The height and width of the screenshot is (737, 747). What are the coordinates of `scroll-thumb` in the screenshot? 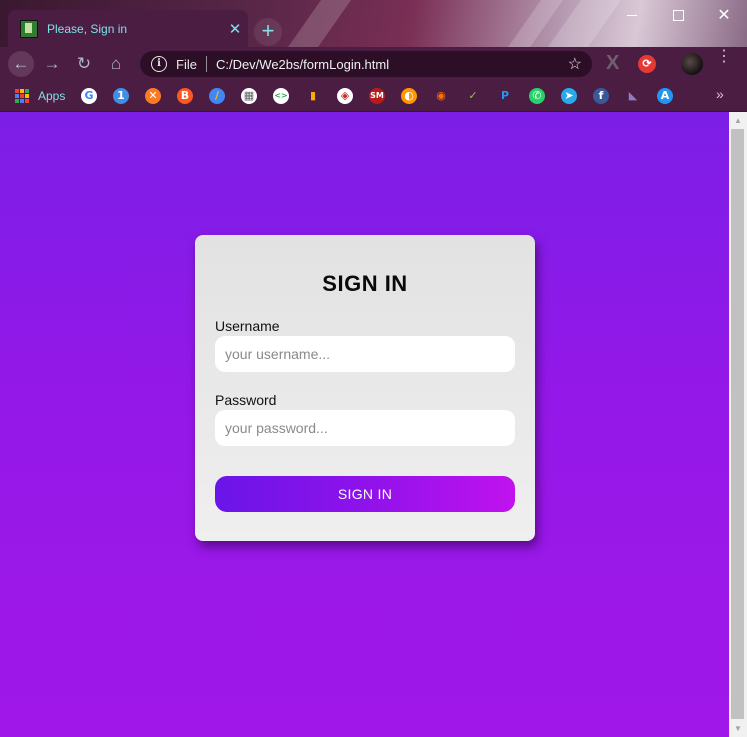 It's located at (737, 424).